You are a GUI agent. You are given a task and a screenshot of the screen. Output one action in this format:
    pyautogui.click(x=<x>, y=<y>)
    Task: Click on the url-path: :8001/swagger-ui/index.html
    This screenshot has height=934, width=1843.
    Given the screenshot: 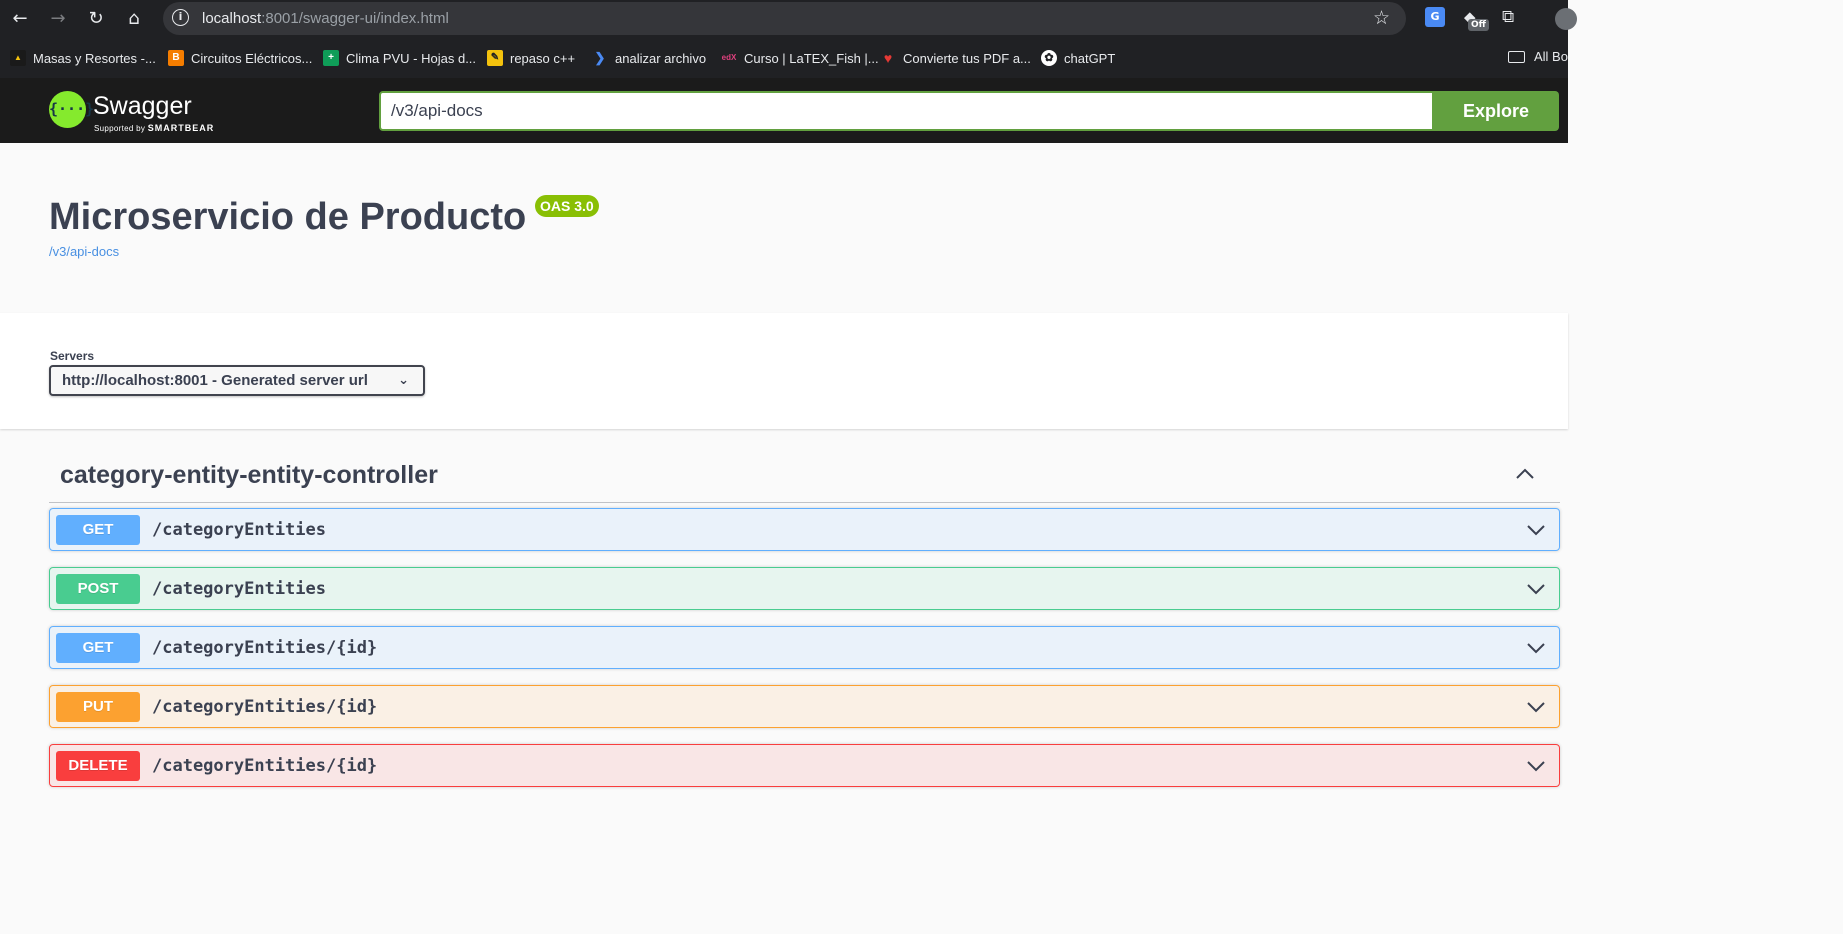 What is the action you would take?
    pyautogui.click(x=355, y=18)
    